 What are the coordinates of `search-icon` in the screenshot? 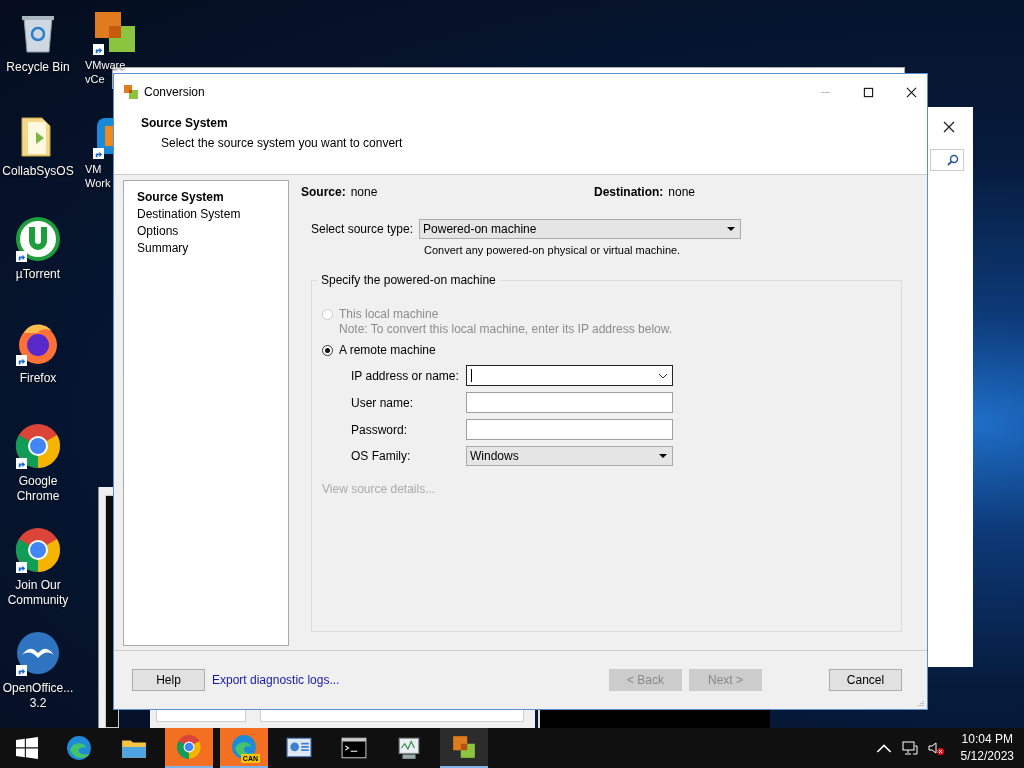 It's located at (953, 160).